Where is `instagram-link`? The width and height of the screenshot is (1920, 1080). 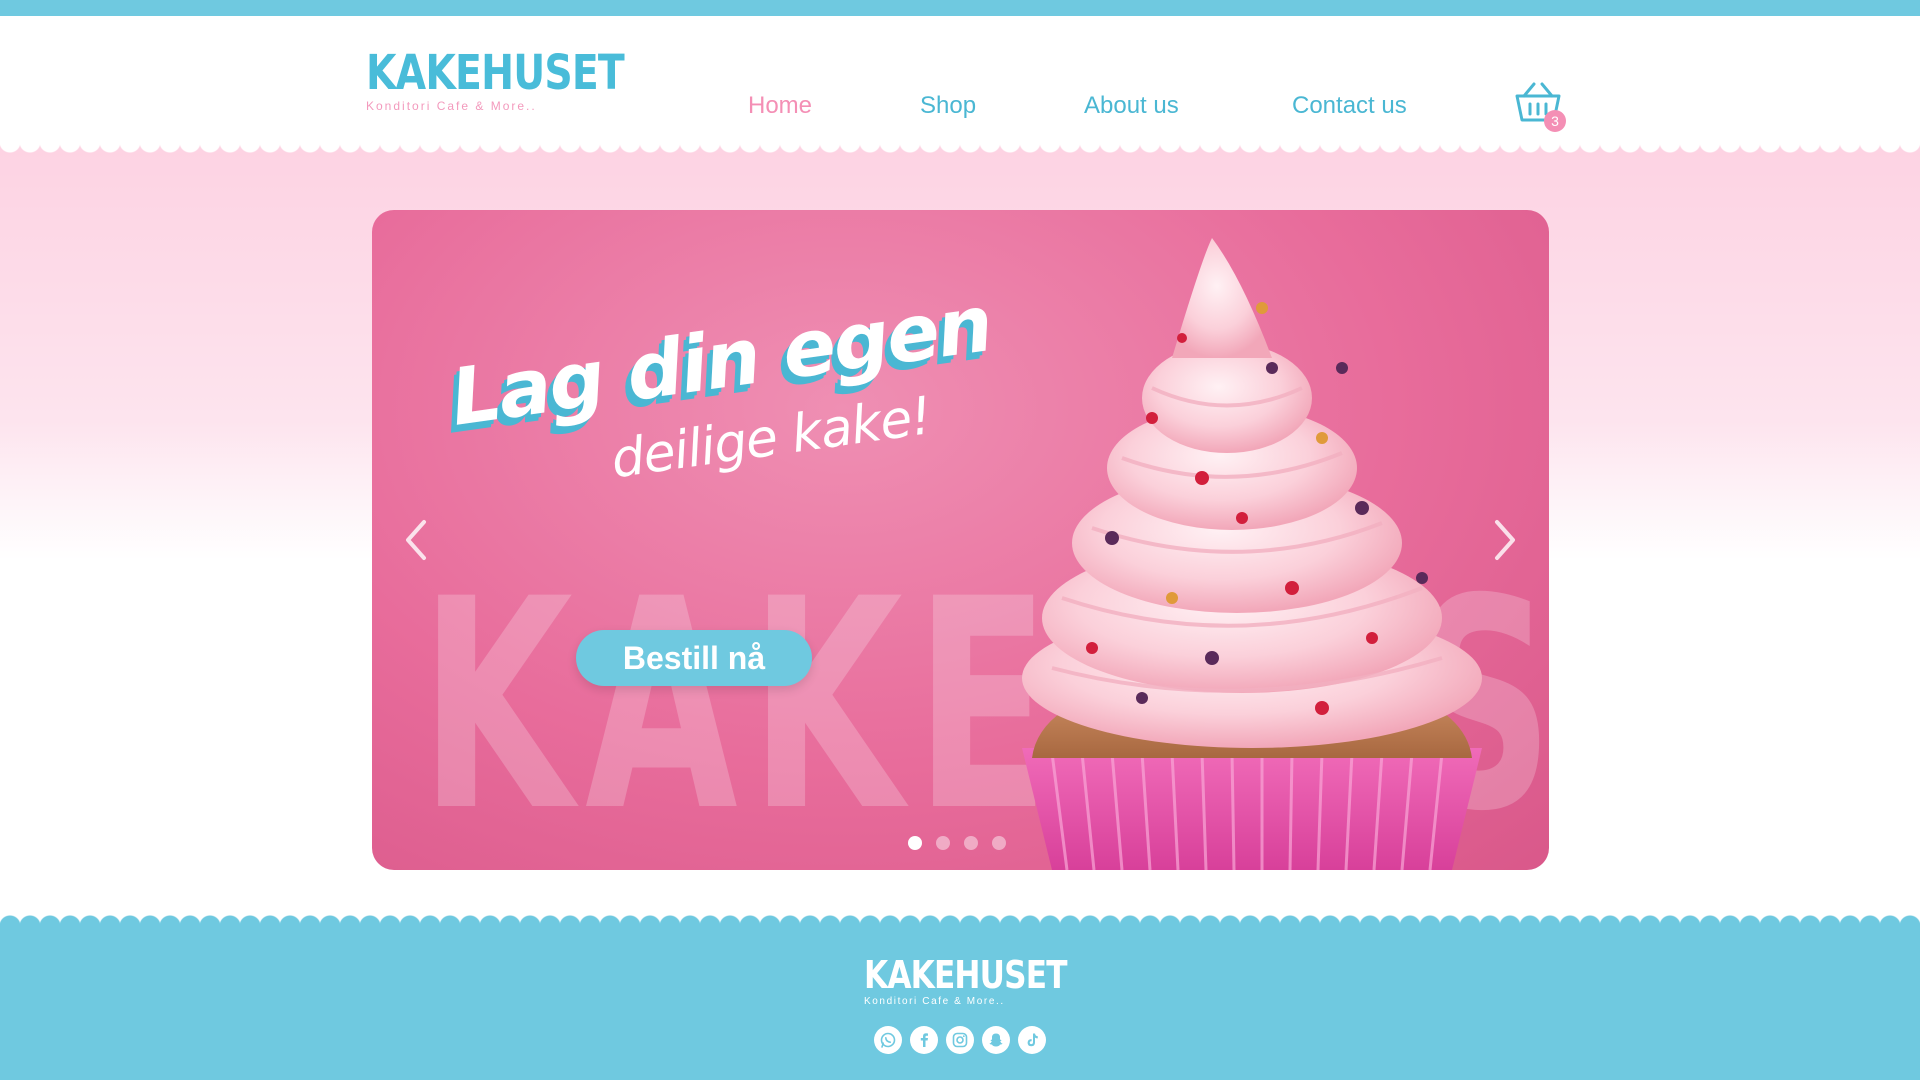 instagram-link is located at coordinates (960, 1040).